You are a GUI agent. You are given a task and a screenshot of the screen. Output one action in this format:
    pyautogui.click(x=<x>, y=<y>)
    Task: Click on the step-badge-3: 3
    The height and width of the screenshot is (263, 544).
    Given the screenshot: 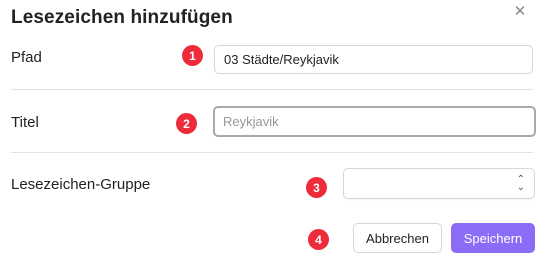 What is the action you would take?
    pyautogui.click(x=316, y=187)
    